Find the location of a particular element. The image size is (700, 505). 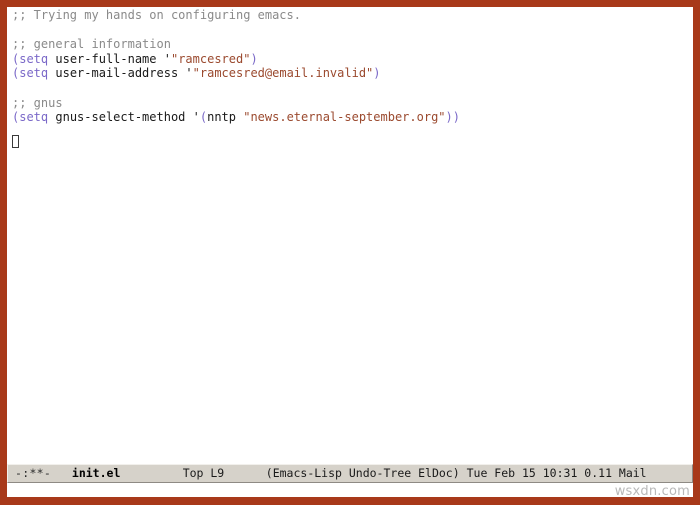

code-token-comment: ;; gnus is located at coordinates (37, 102).